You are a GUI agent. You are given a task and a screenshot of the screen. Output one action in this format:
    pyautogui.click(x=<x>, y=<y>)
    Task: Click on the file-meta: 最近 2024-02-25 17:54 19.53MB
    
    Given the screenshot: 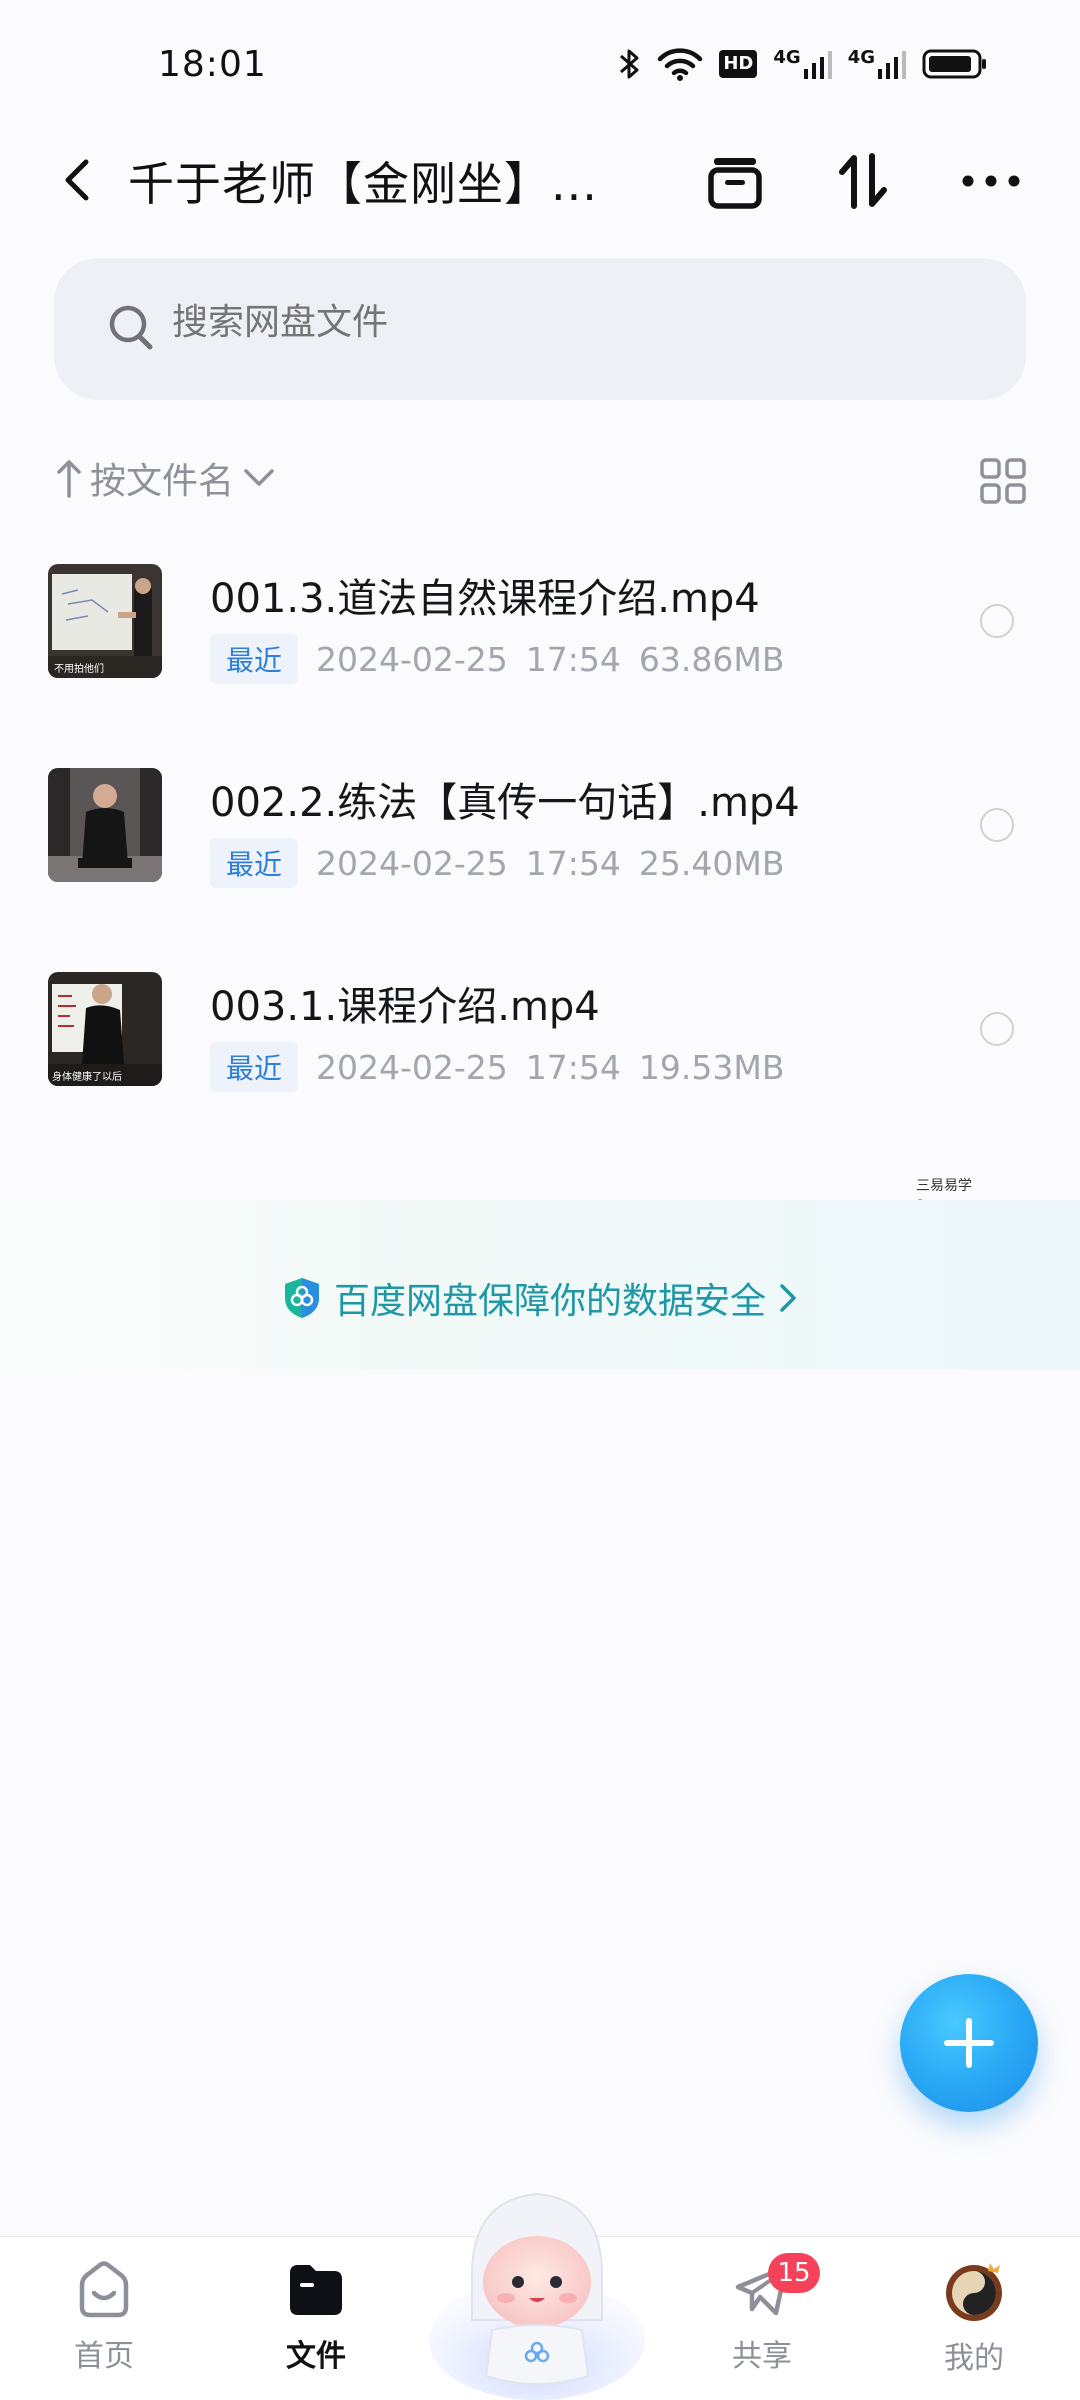 What is the action you would take?
    pyautogui.click(x=497, y=1067)
    